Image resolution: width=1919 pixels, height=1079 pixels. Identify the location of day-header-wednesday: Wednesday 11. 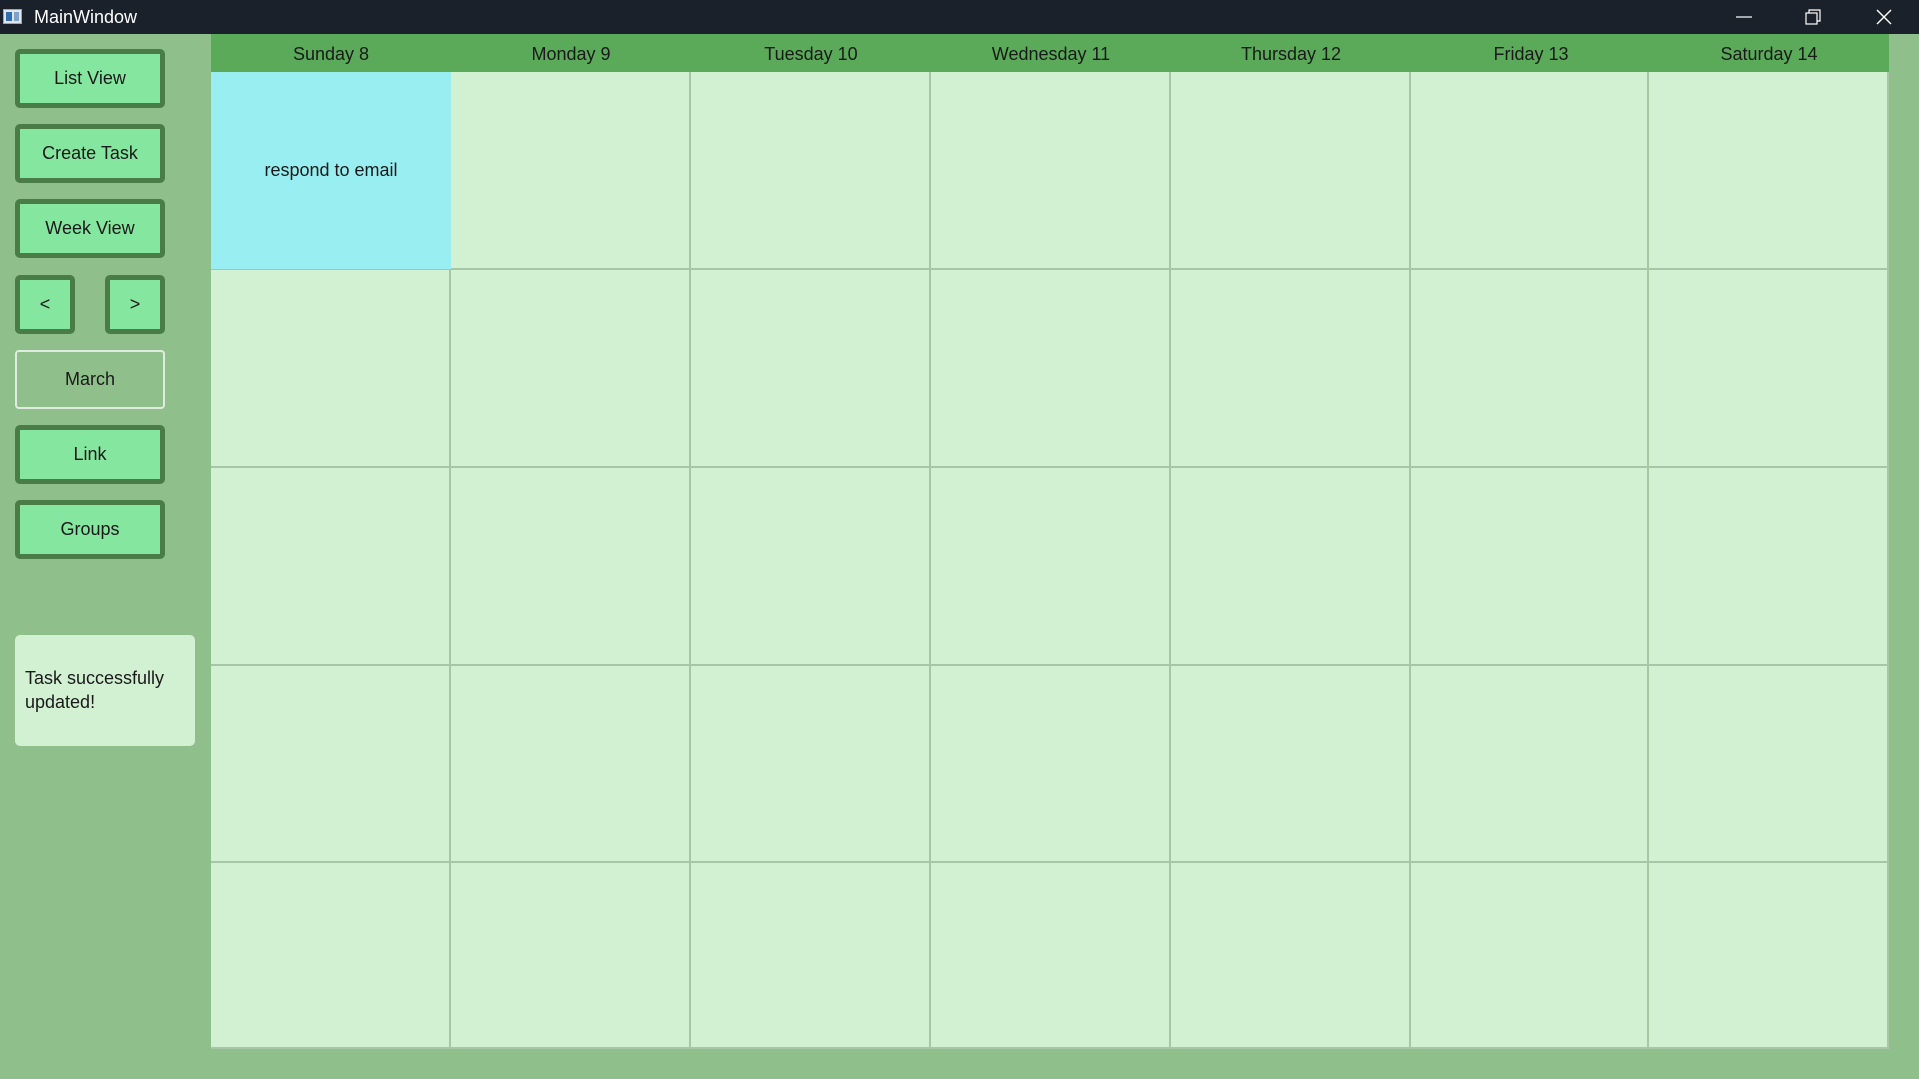
(1051, 54).